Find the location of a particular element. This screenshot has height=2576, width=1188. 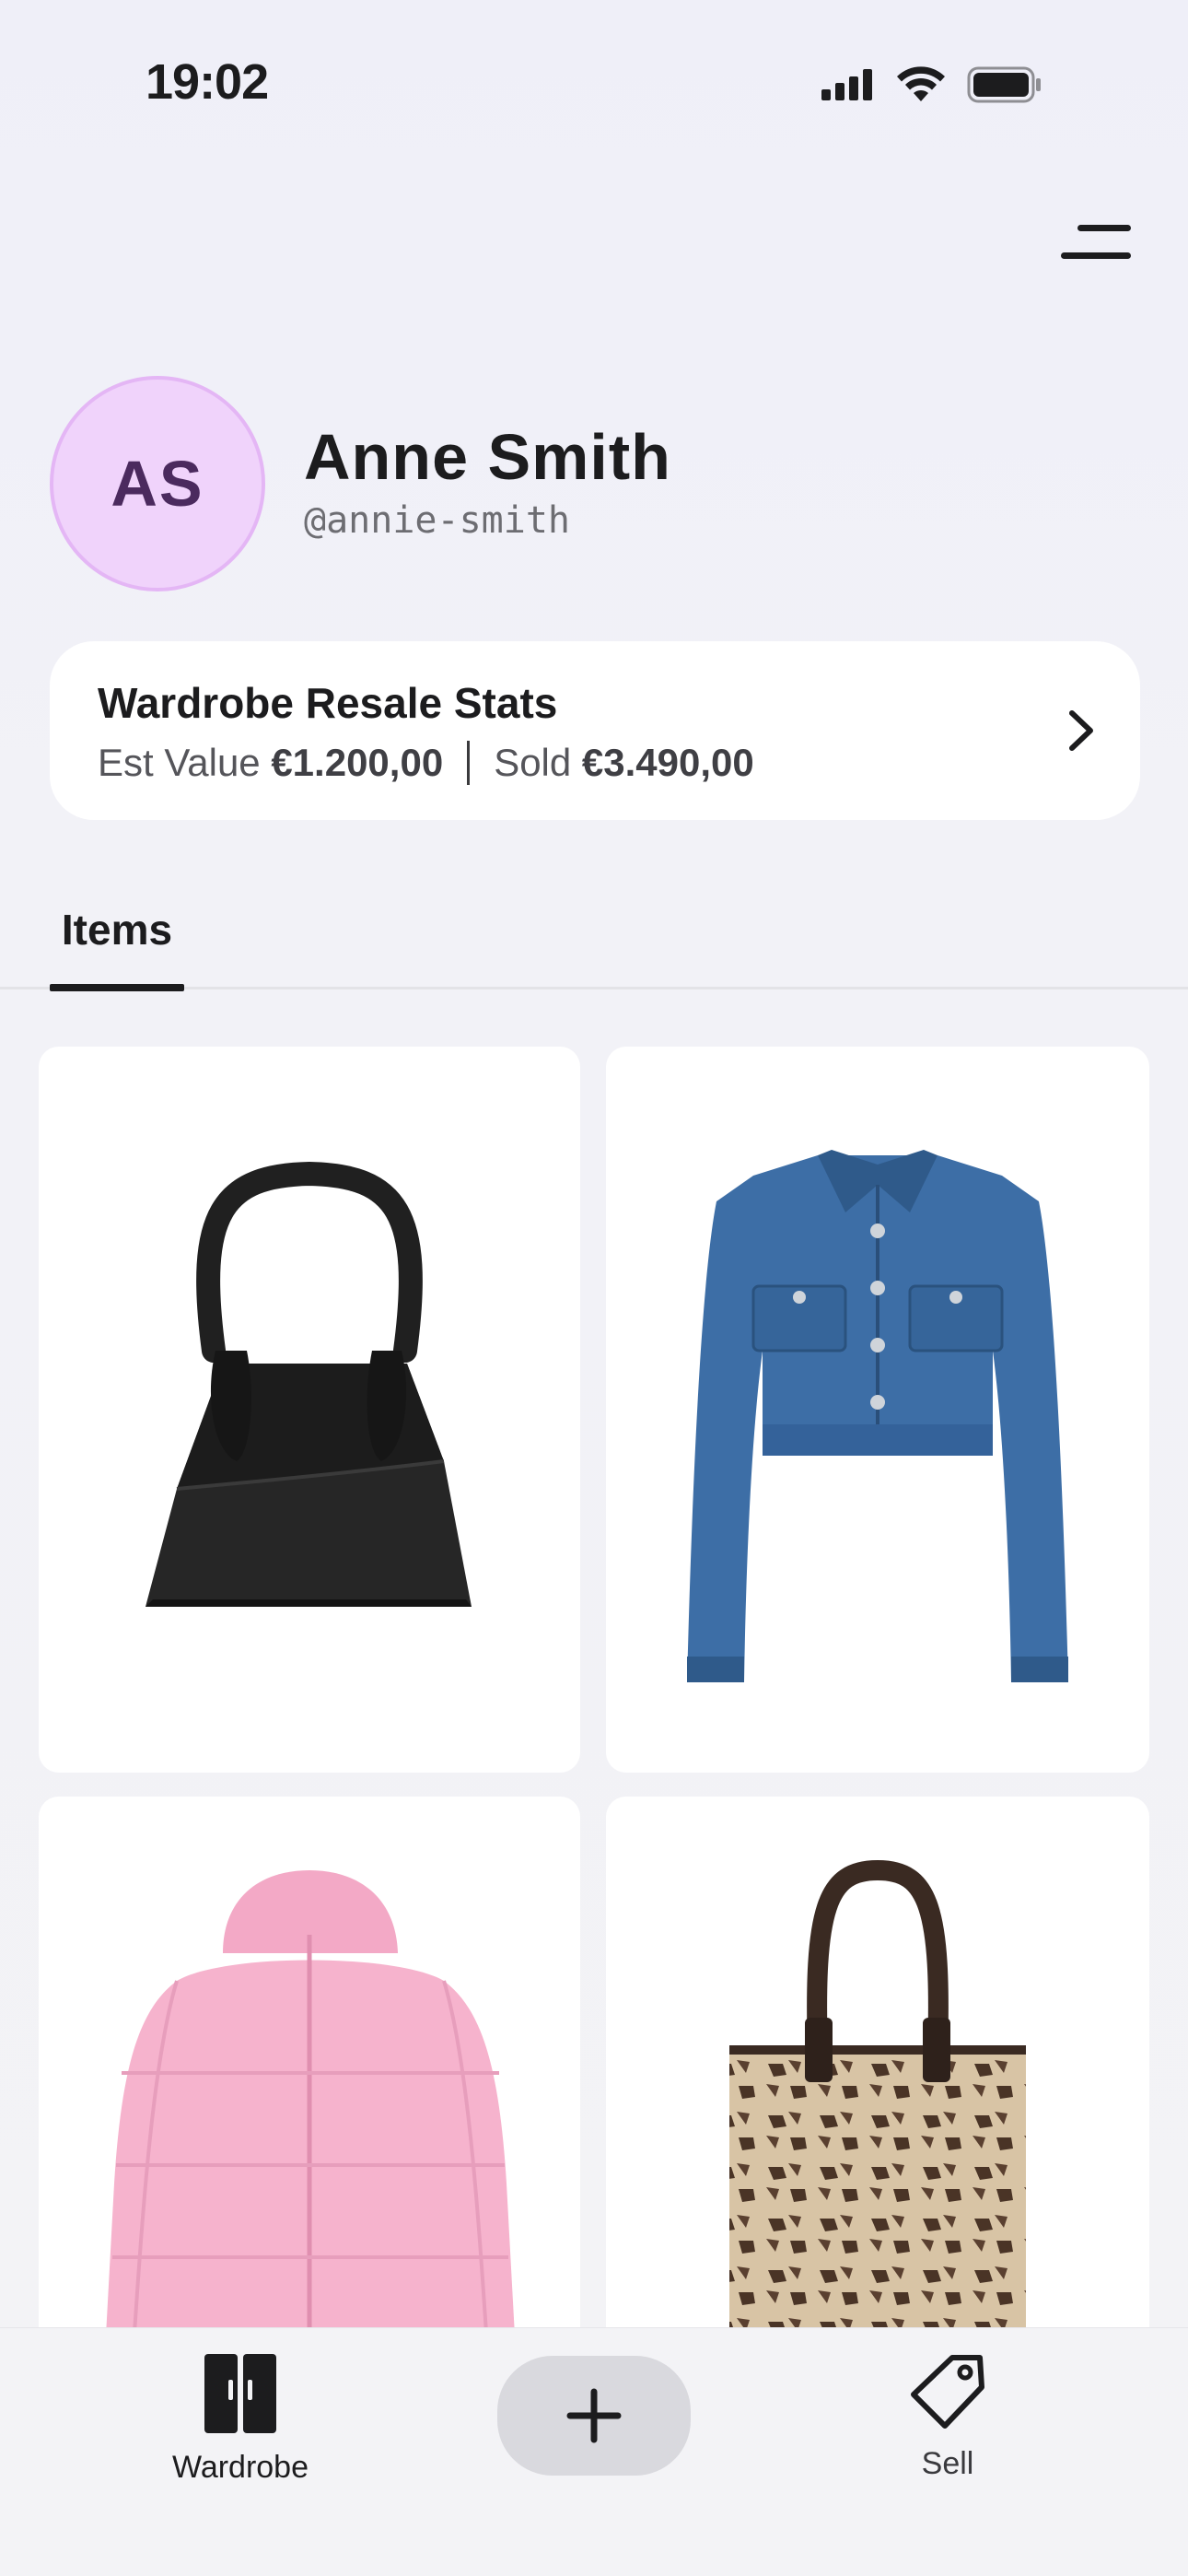

nav-wardrobe: Wardrobe is located at coordinates (240, 2430).